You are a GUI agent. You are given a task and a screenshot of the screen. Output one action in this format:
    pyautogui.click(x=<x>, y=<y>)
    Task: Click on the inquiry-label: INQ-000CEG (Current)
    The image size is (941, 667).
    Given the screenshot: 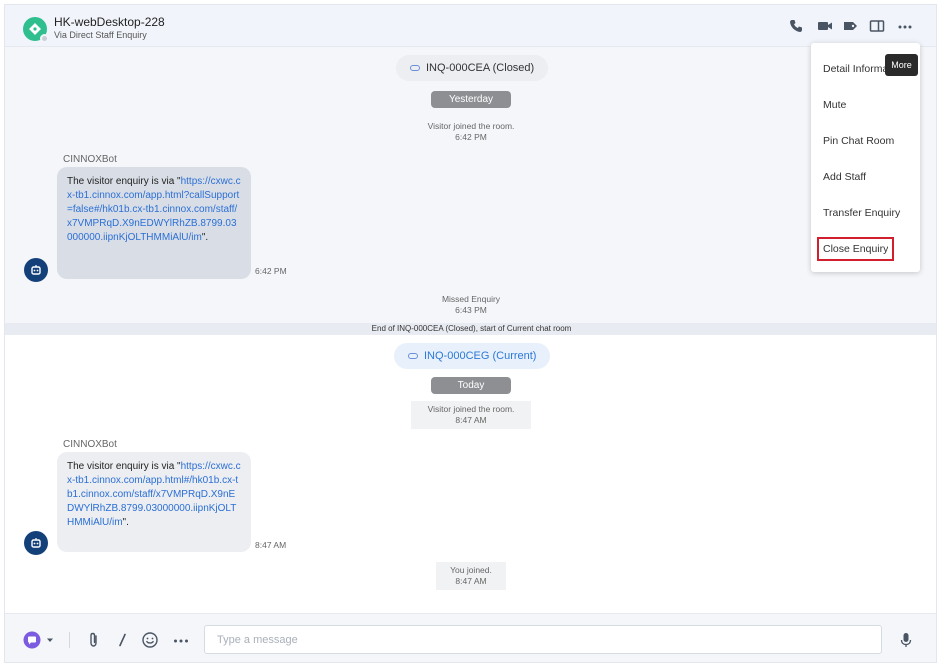 What is the action you would take?
    pyautogui.click(x=480, y=356)
    